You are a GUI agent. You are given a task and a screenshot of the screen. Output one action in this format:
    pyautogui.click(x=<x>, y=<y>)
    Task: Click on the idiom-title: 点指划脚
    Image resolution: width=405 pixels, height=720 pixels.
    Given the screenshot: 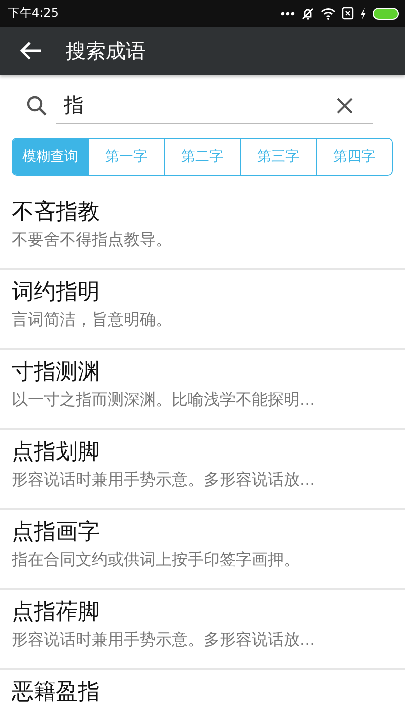 What is the action you would take?
    pyautogui.click(x=56, y=453)
    